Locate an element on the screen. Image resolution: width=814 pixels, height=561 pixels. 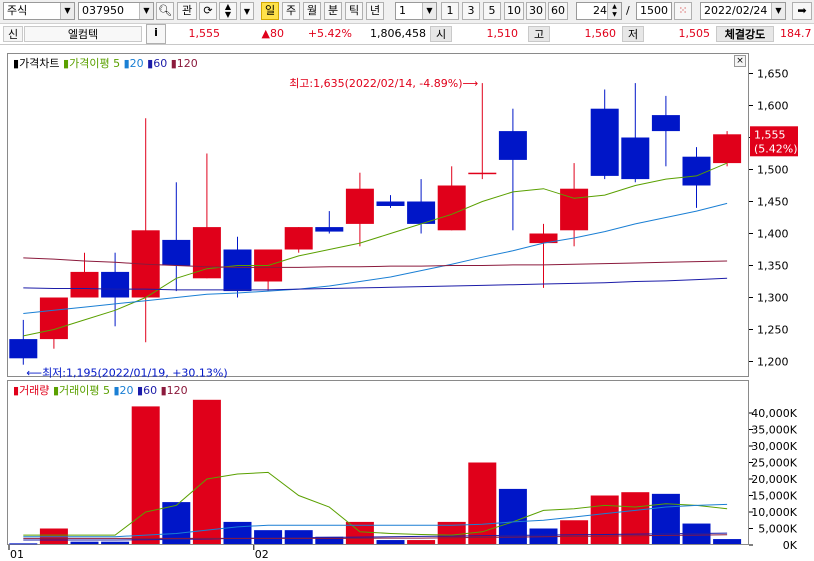
volume-tick-label: 15,000K is located at coordinates (774, 496).